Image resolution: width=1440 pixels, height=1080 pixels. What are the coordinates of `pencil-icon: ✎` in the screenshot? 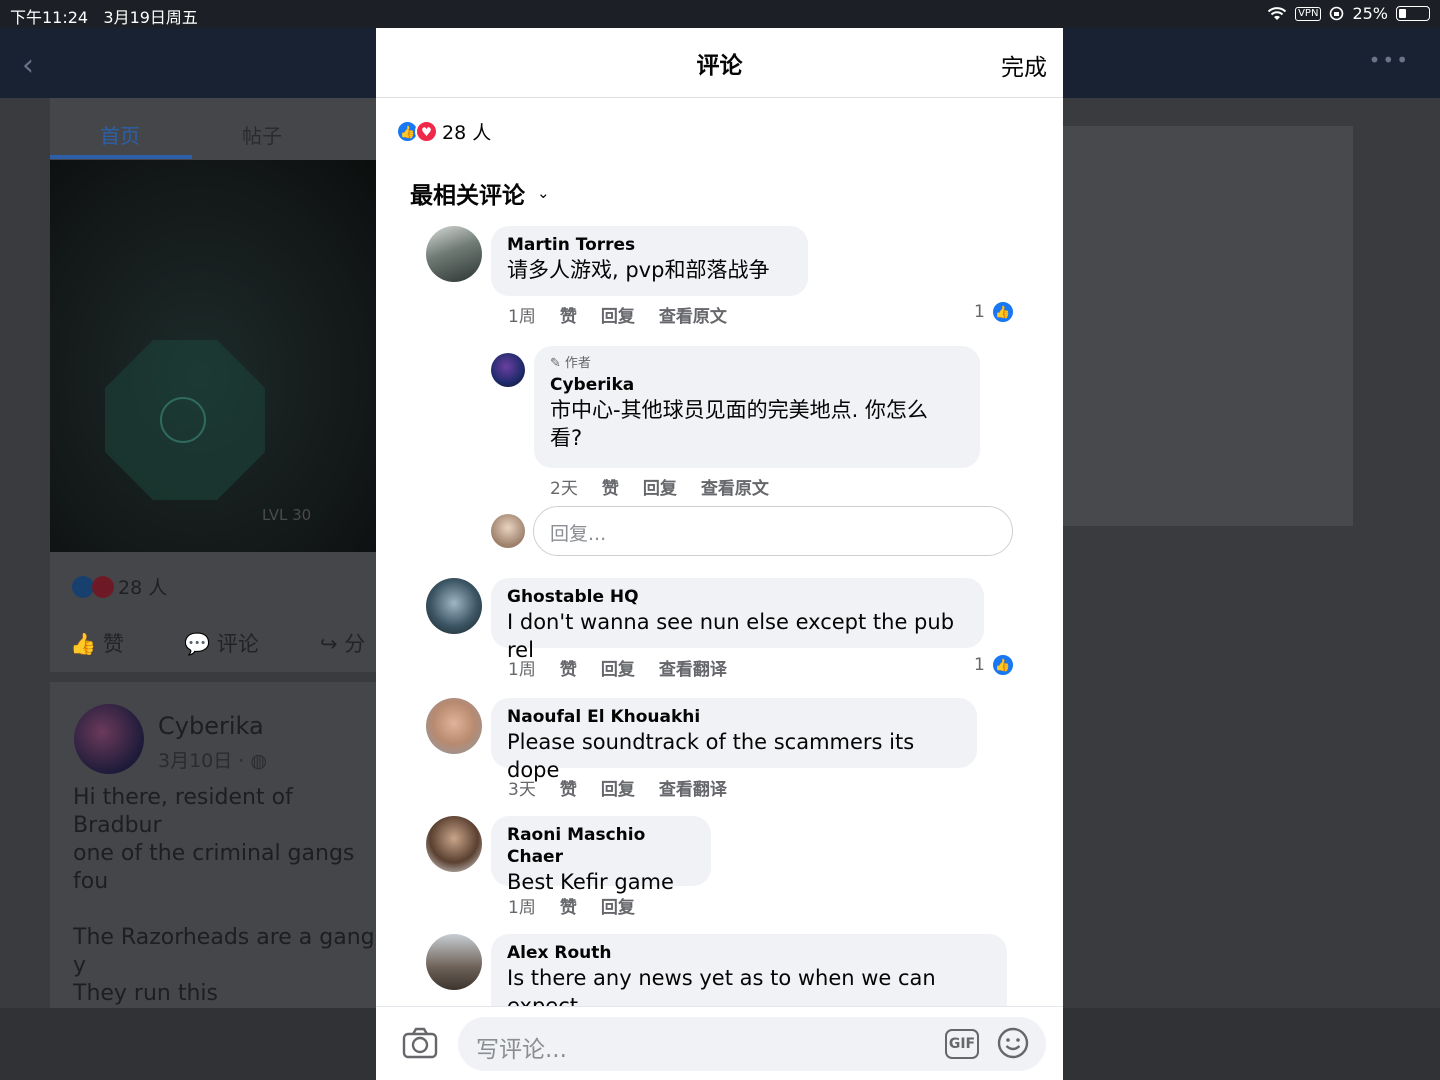 It's located at (555, 363).